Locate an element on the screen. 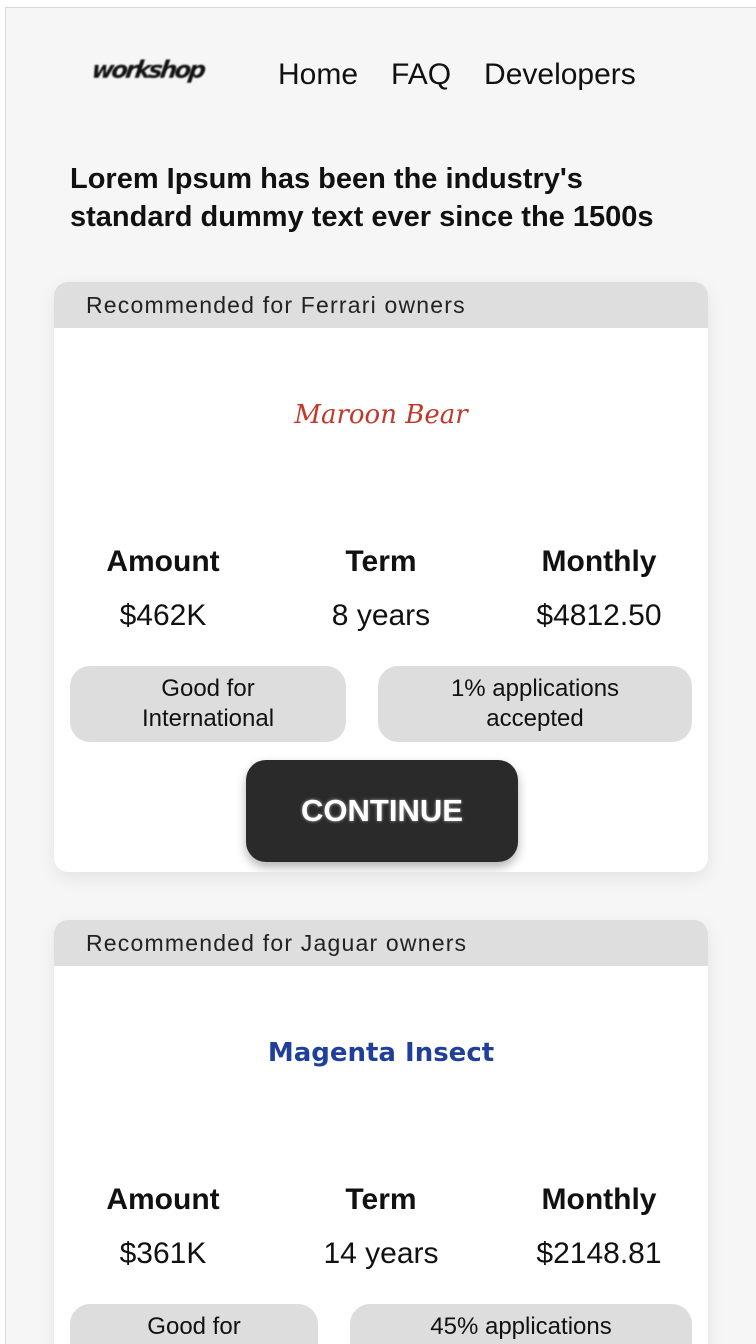 The width and height of the screenshot is (756, 1344). stat-term: Term 8 years is located at coordinates (381, 589).